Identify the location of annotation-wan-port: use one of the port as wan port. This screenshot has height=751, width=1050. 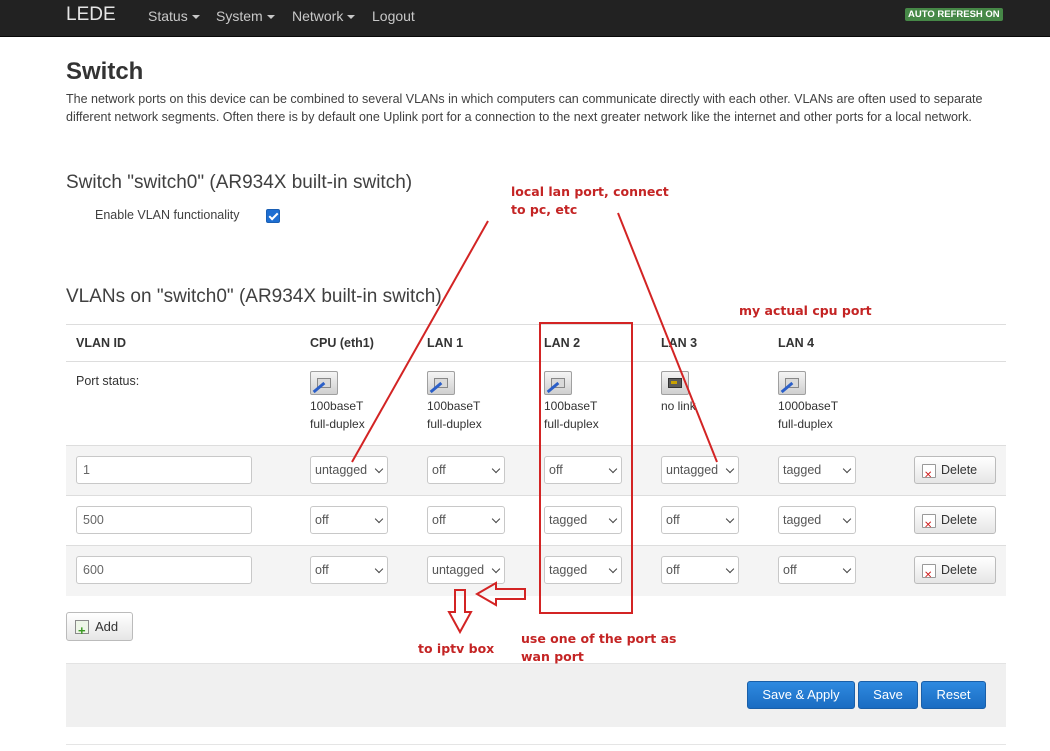
(599, 647).